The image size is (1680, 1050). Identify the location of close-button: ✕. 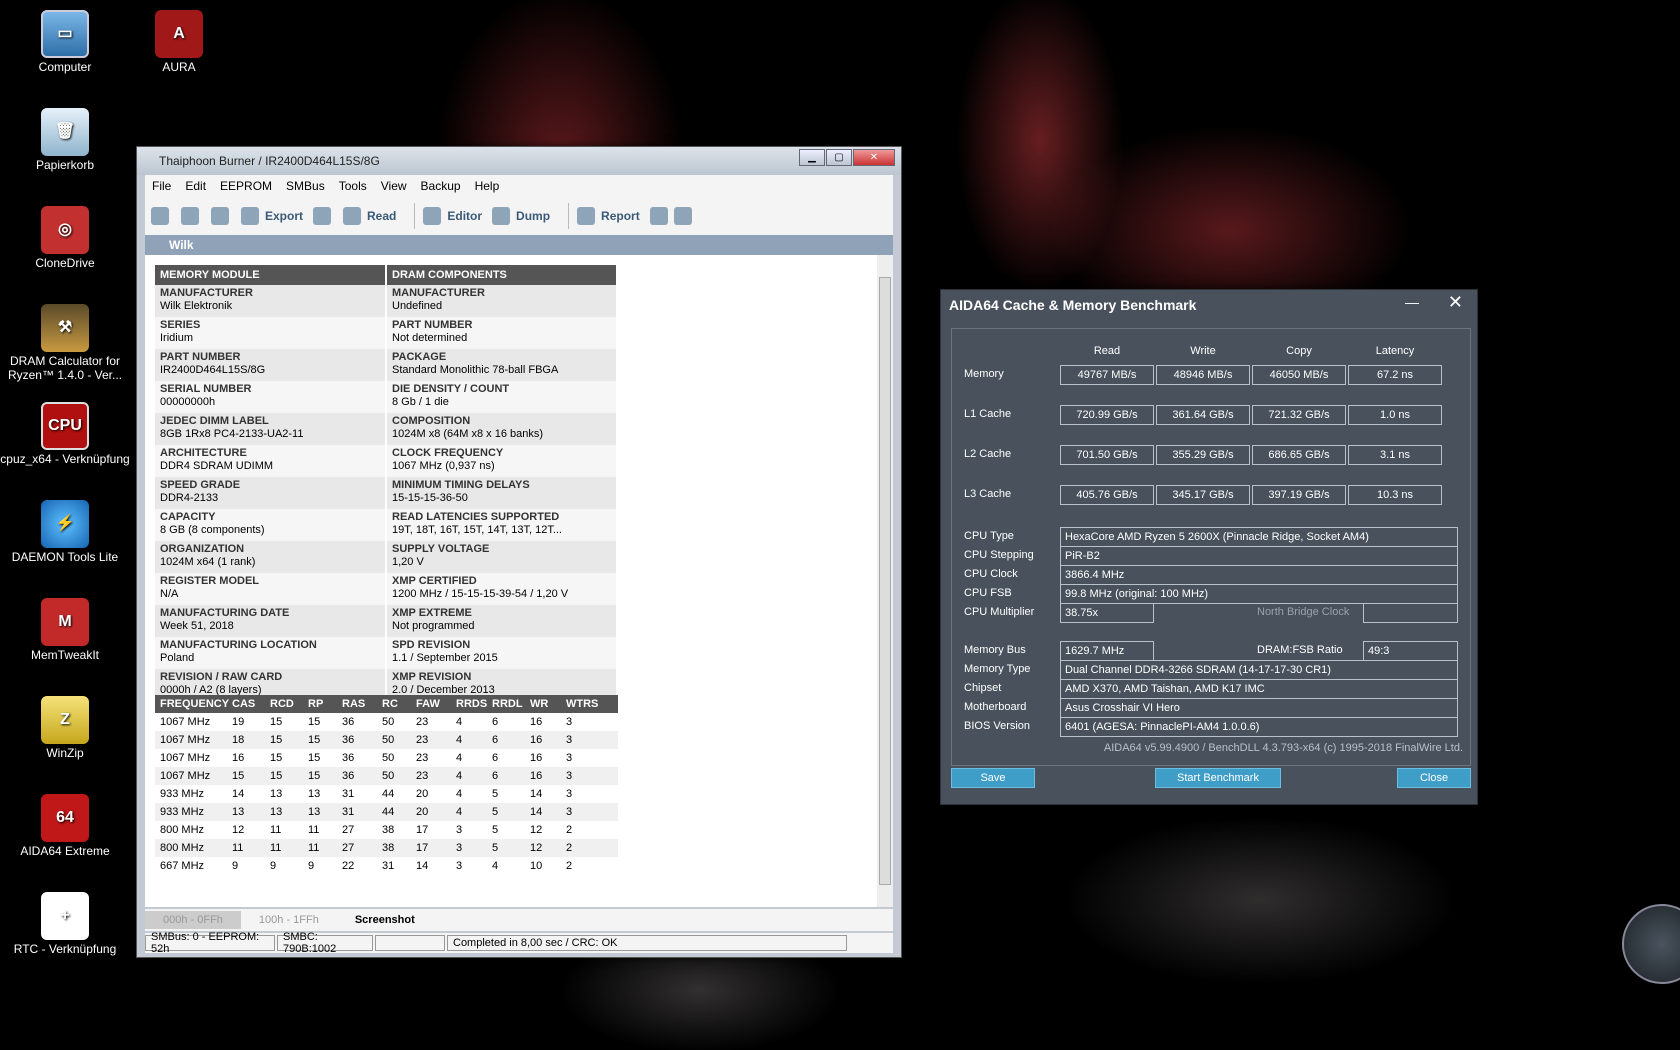
(874, 157).